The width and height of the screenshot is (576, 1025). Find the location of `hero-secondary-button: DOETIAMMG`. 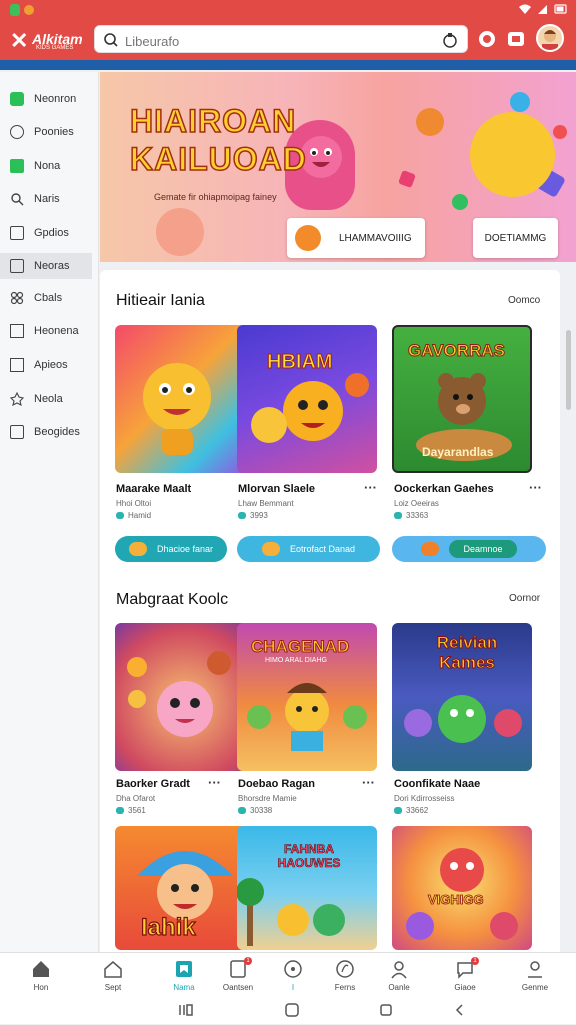

hero-secondary-button: DOETIAMMG is located at coordinates (515, 238).